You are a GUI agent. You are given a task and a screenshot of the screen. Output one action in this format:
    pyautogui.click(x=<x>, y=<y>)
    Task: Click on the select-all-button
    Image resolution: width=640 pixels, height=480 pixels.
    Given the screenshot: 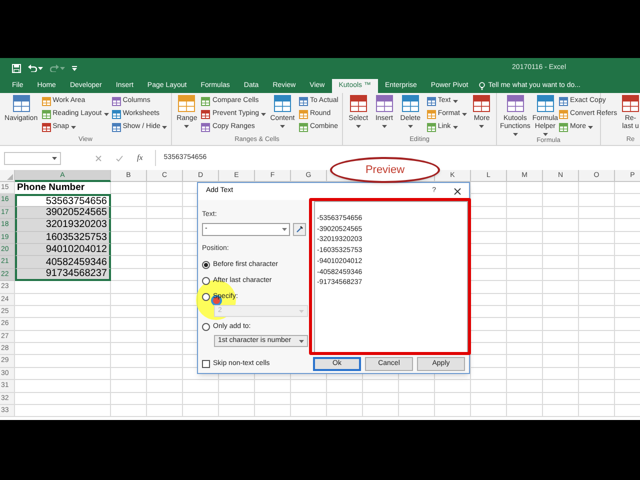 What is the action you would take?
    pyautogui.click(x=7, y=176)
    